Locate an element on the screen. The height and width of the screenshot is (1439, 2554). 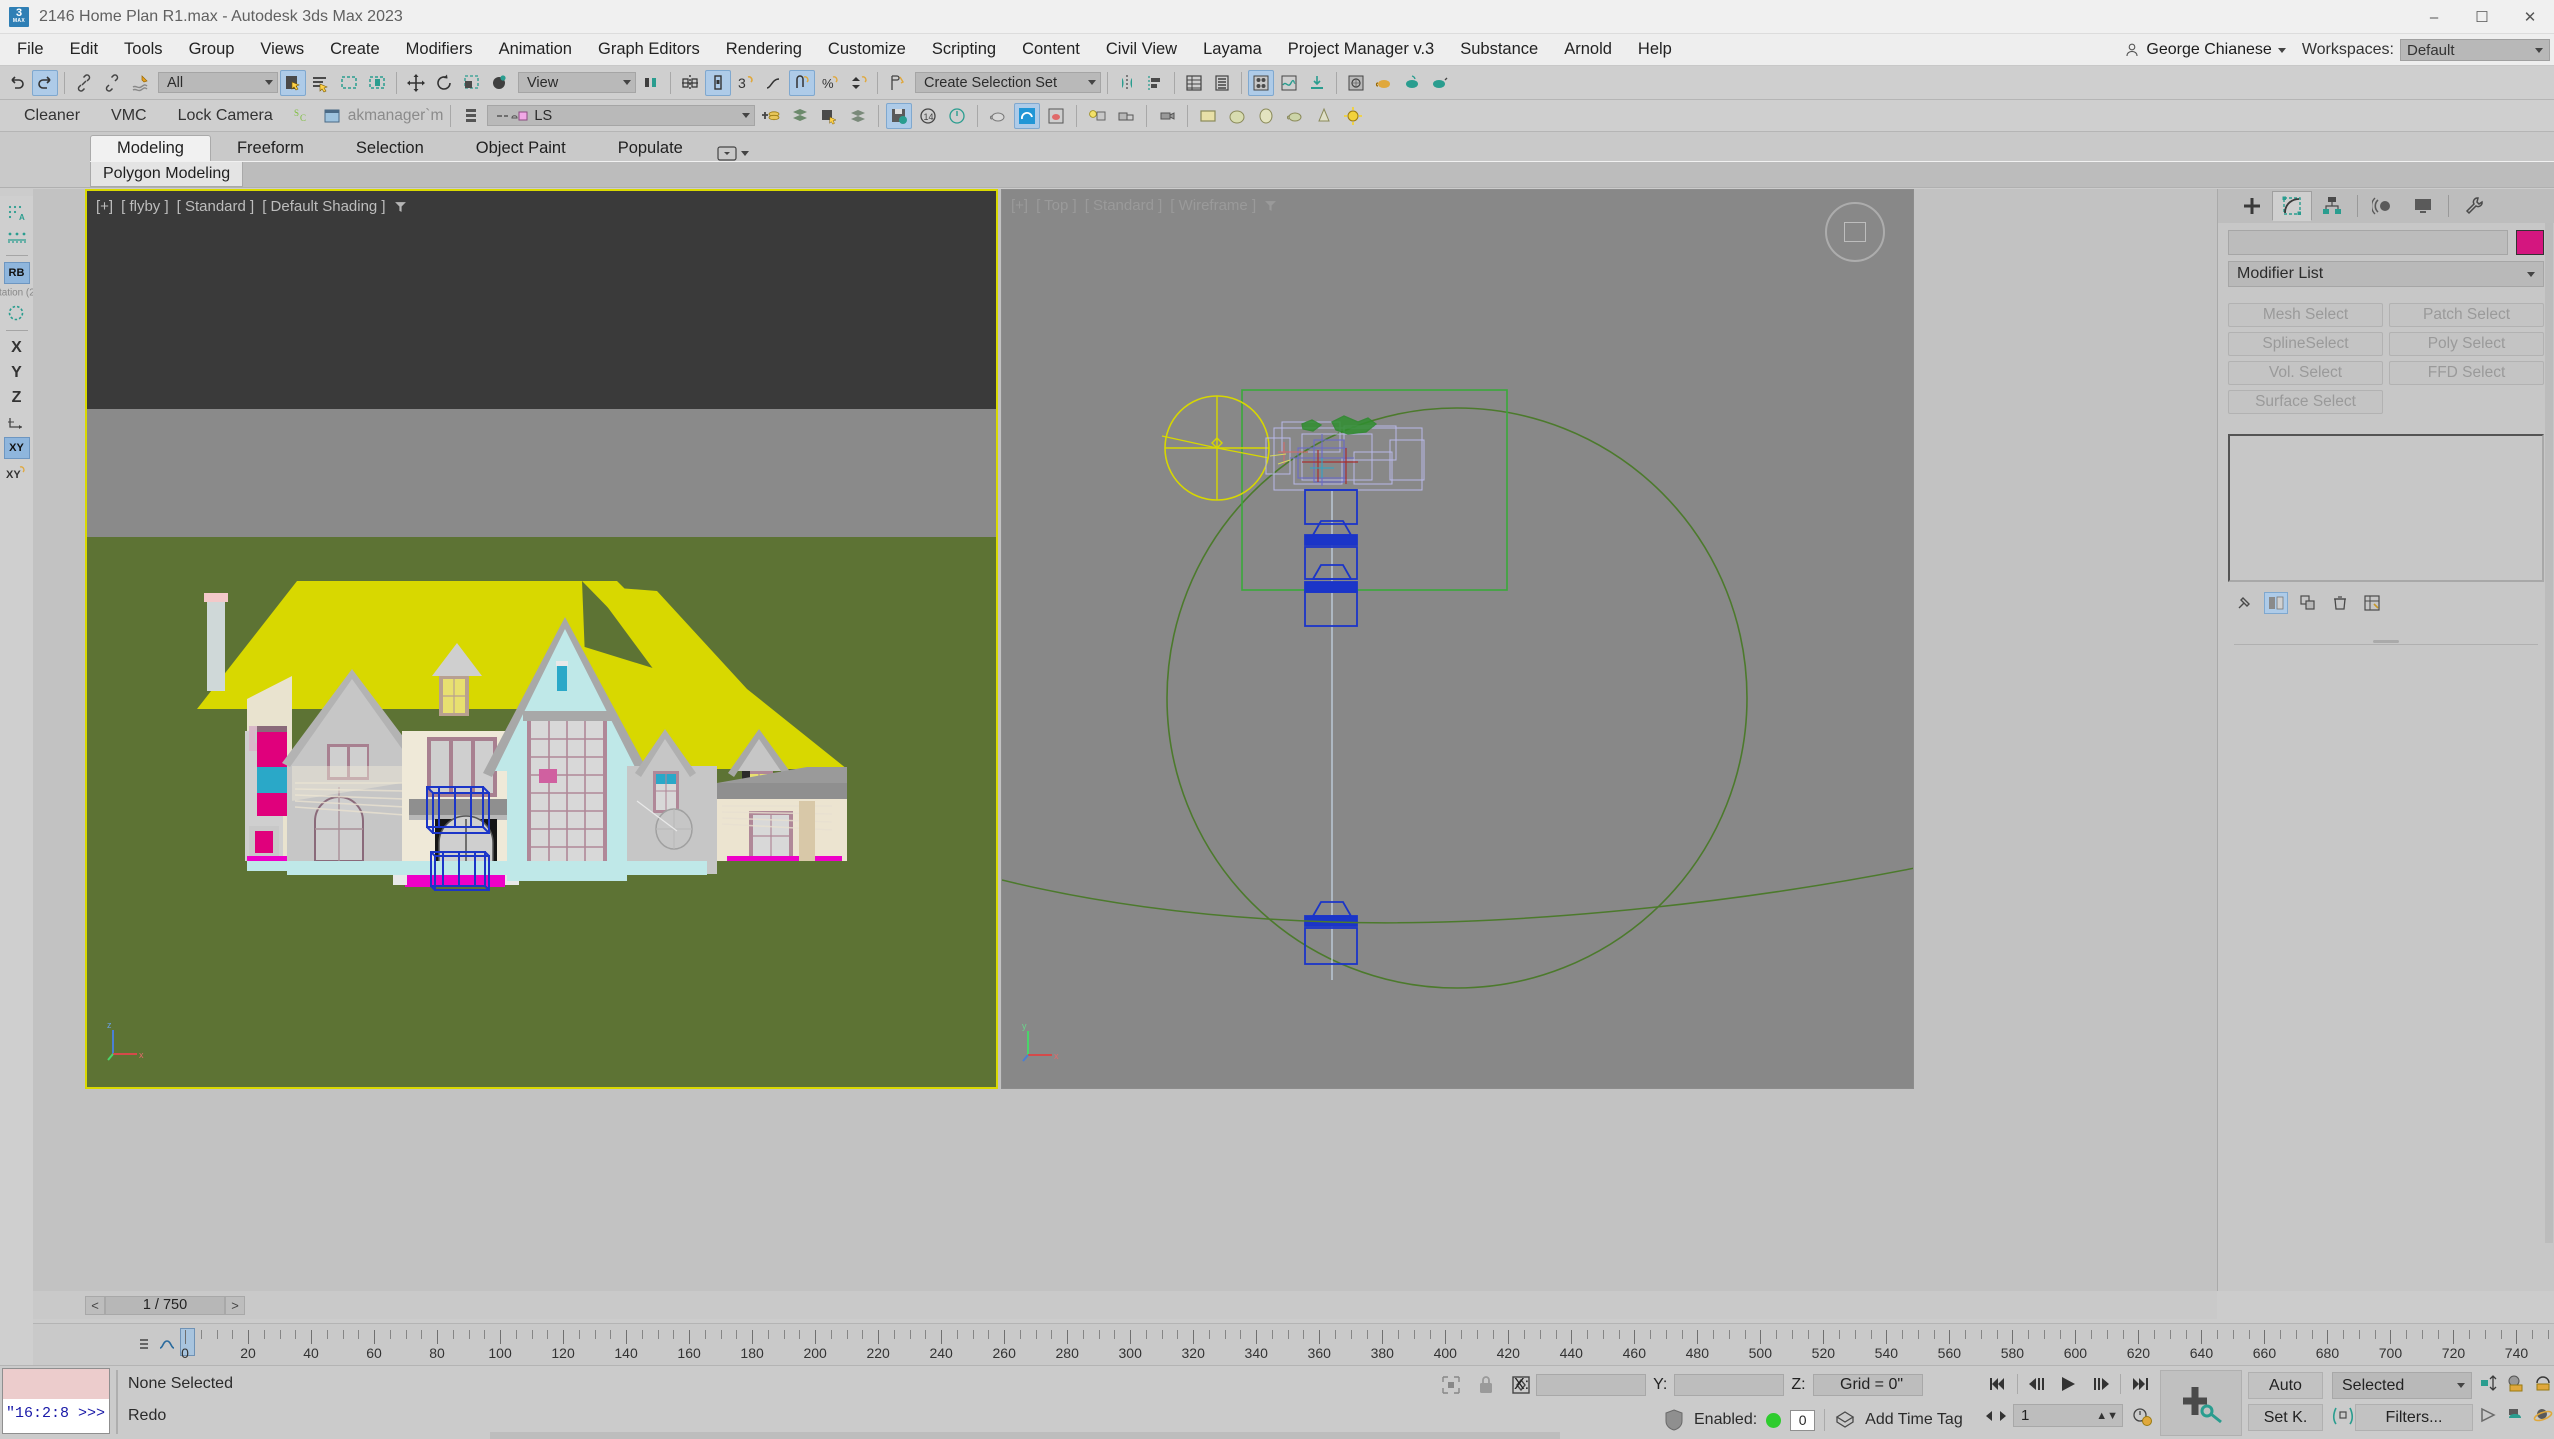
redo-button is located at coordinates (45, 82).